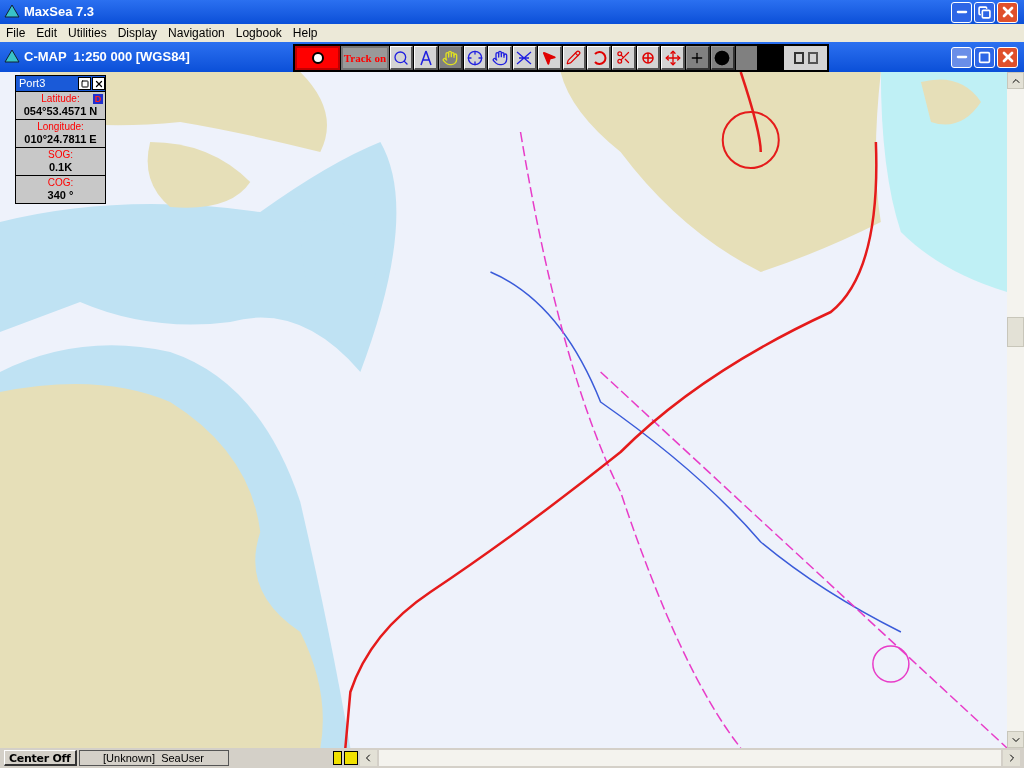  What do you see at coordinates (33, 83) in the screenshot?
I see `panel-title: Port3` at bounding box center [33, 83].